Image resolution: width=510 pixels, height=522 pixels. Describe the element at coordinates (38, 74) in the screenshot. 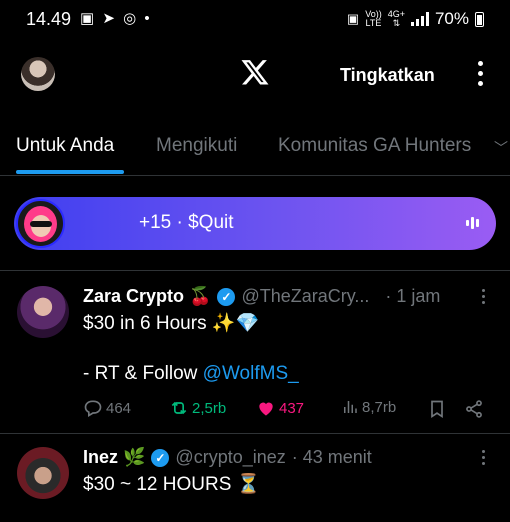

I see `profile-avatar` at that location.